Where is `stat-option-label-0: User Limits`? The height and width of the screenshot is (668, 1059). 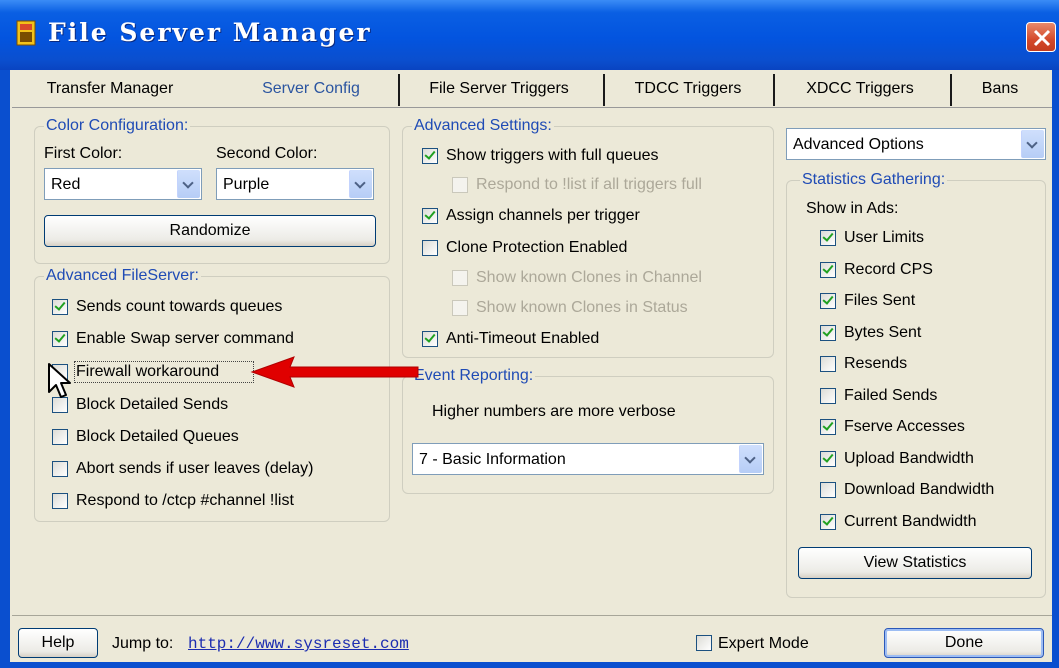
stat-option-label-0: User Limits is located at coordinates (884, 238).